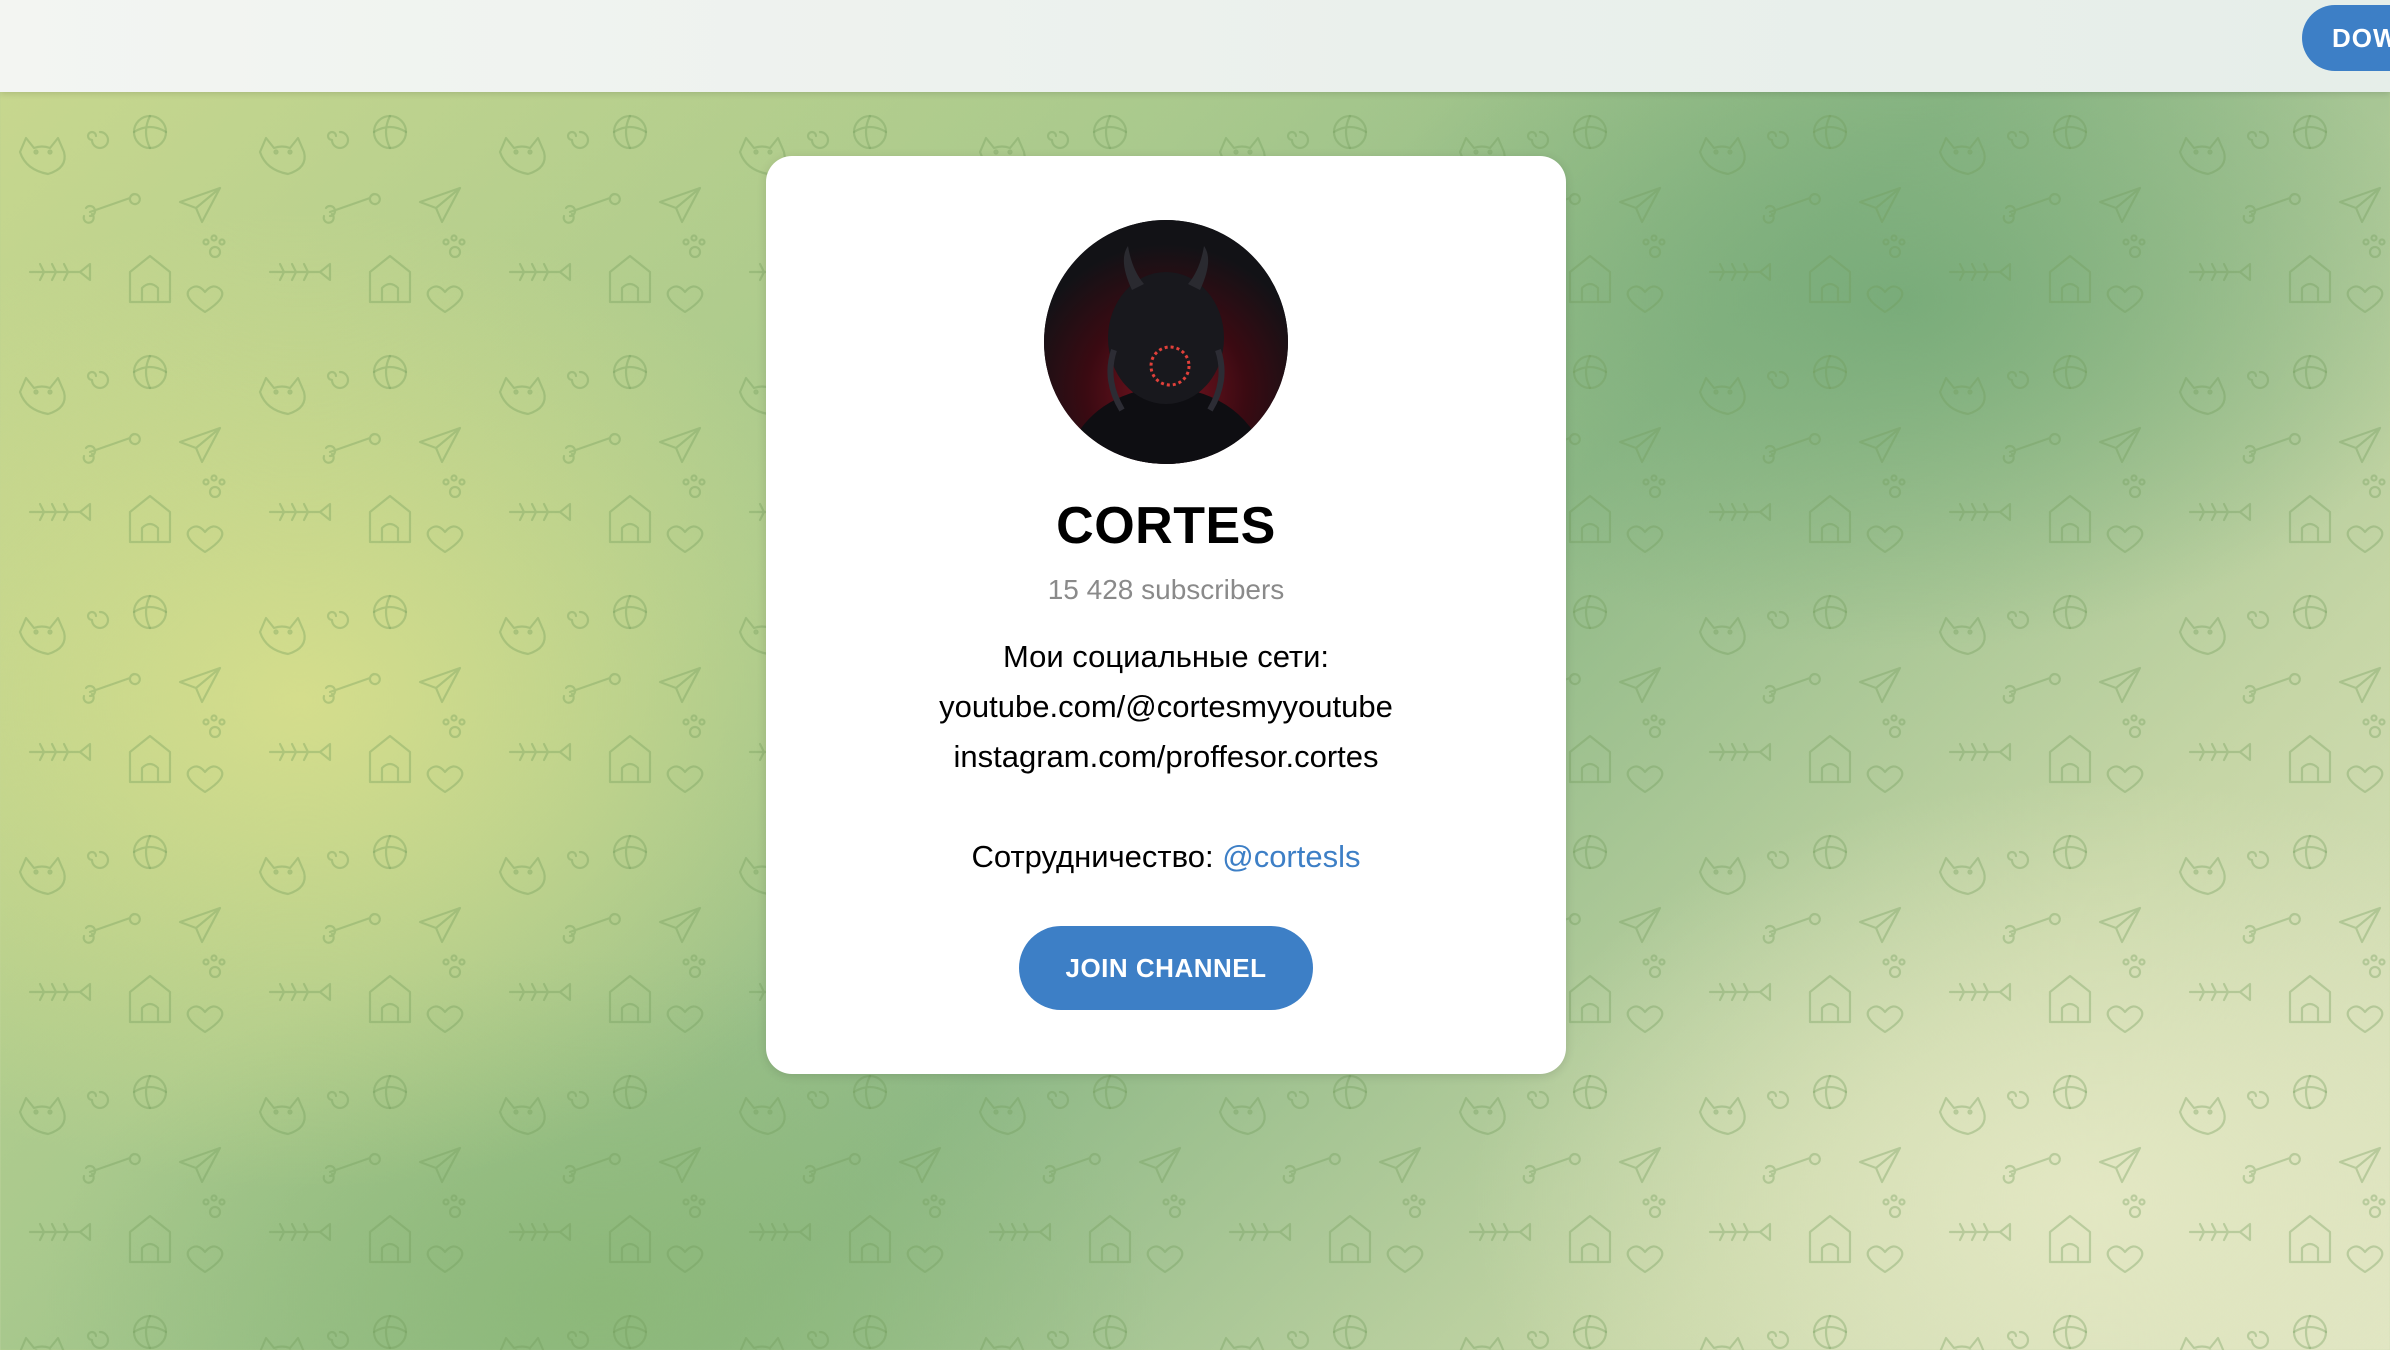 The image size is (2390, 1350). I want to click on masked-figure-avatar-icon, so click(1166, 342).